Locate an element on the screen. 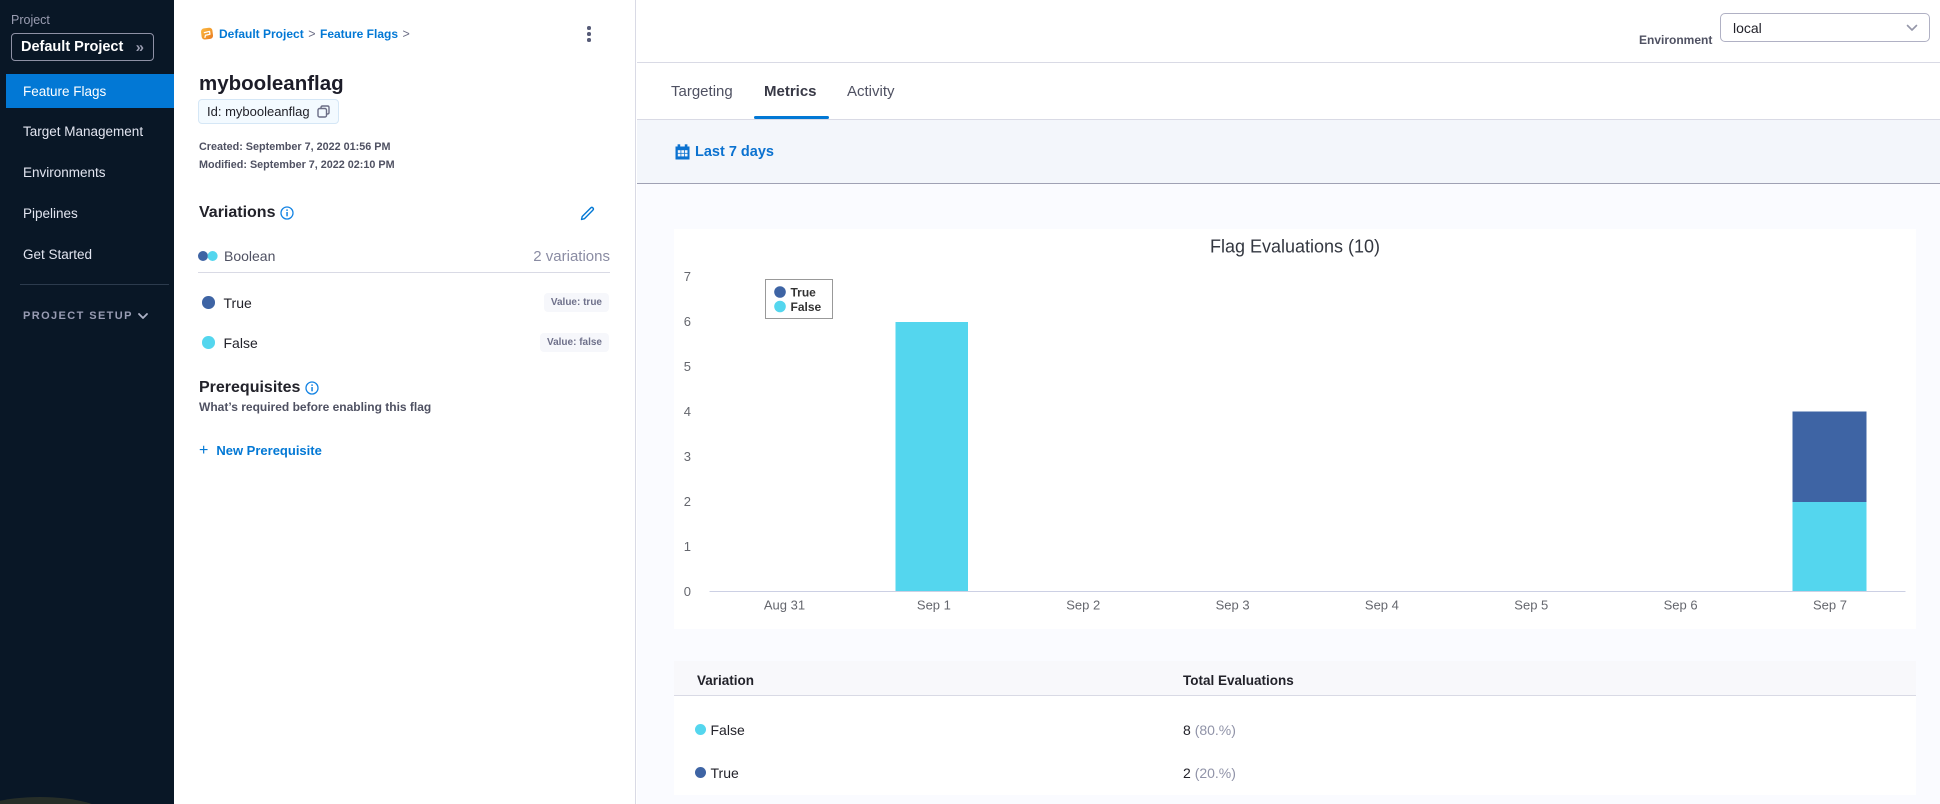 The image size is (1940, 804). svg-text: 6 is located at coordinates (687, 321).